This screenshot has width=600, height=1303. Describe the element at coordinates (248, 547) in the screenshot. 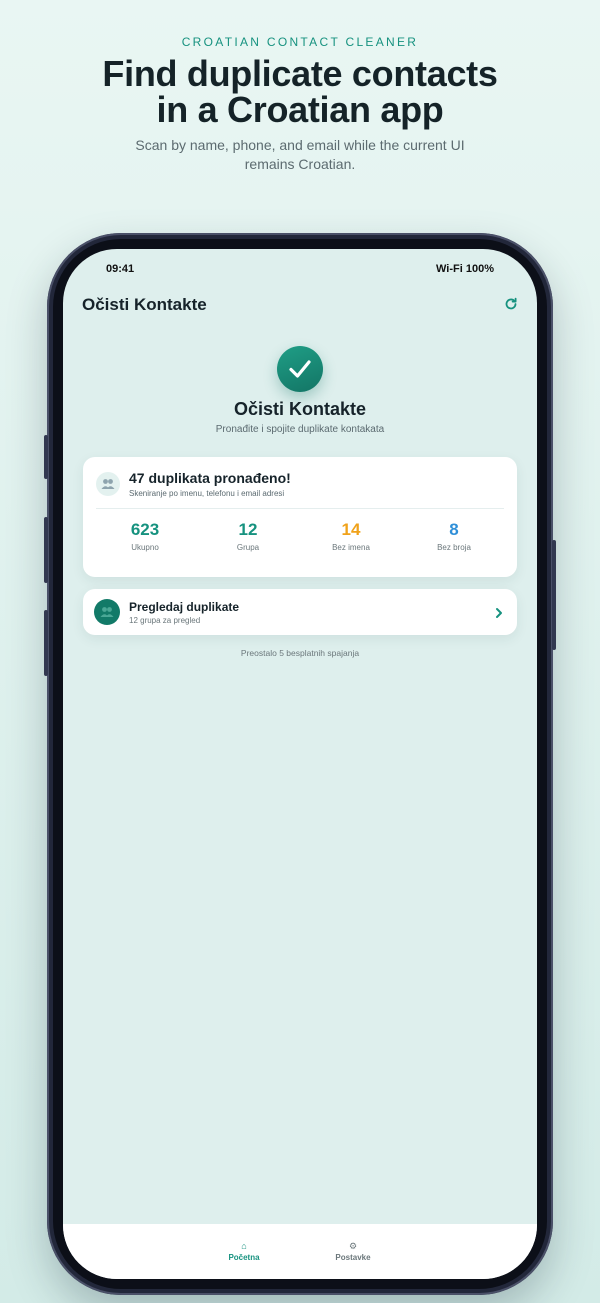

I see `stat-groups-label: Grupa` at that location.